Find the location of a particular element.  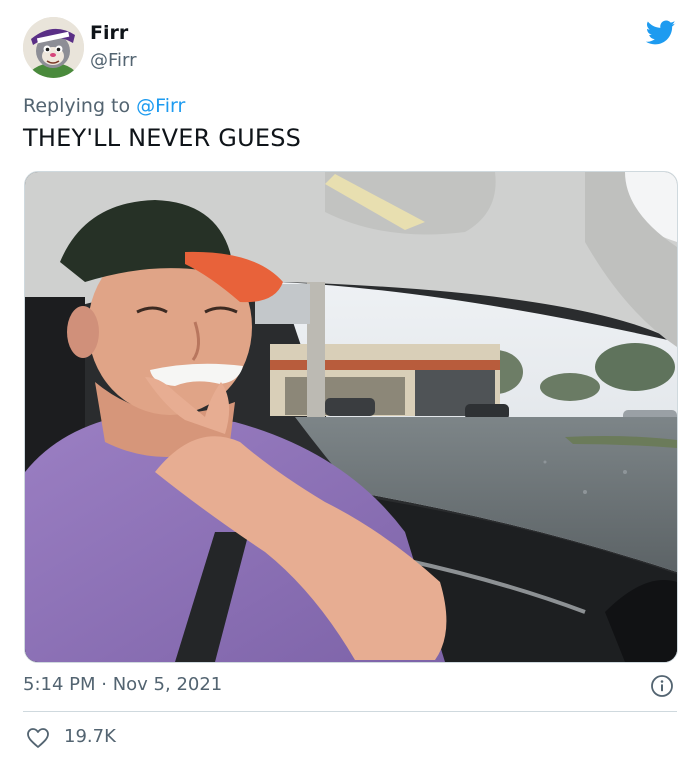

divider is located at coordinates (350, 711).